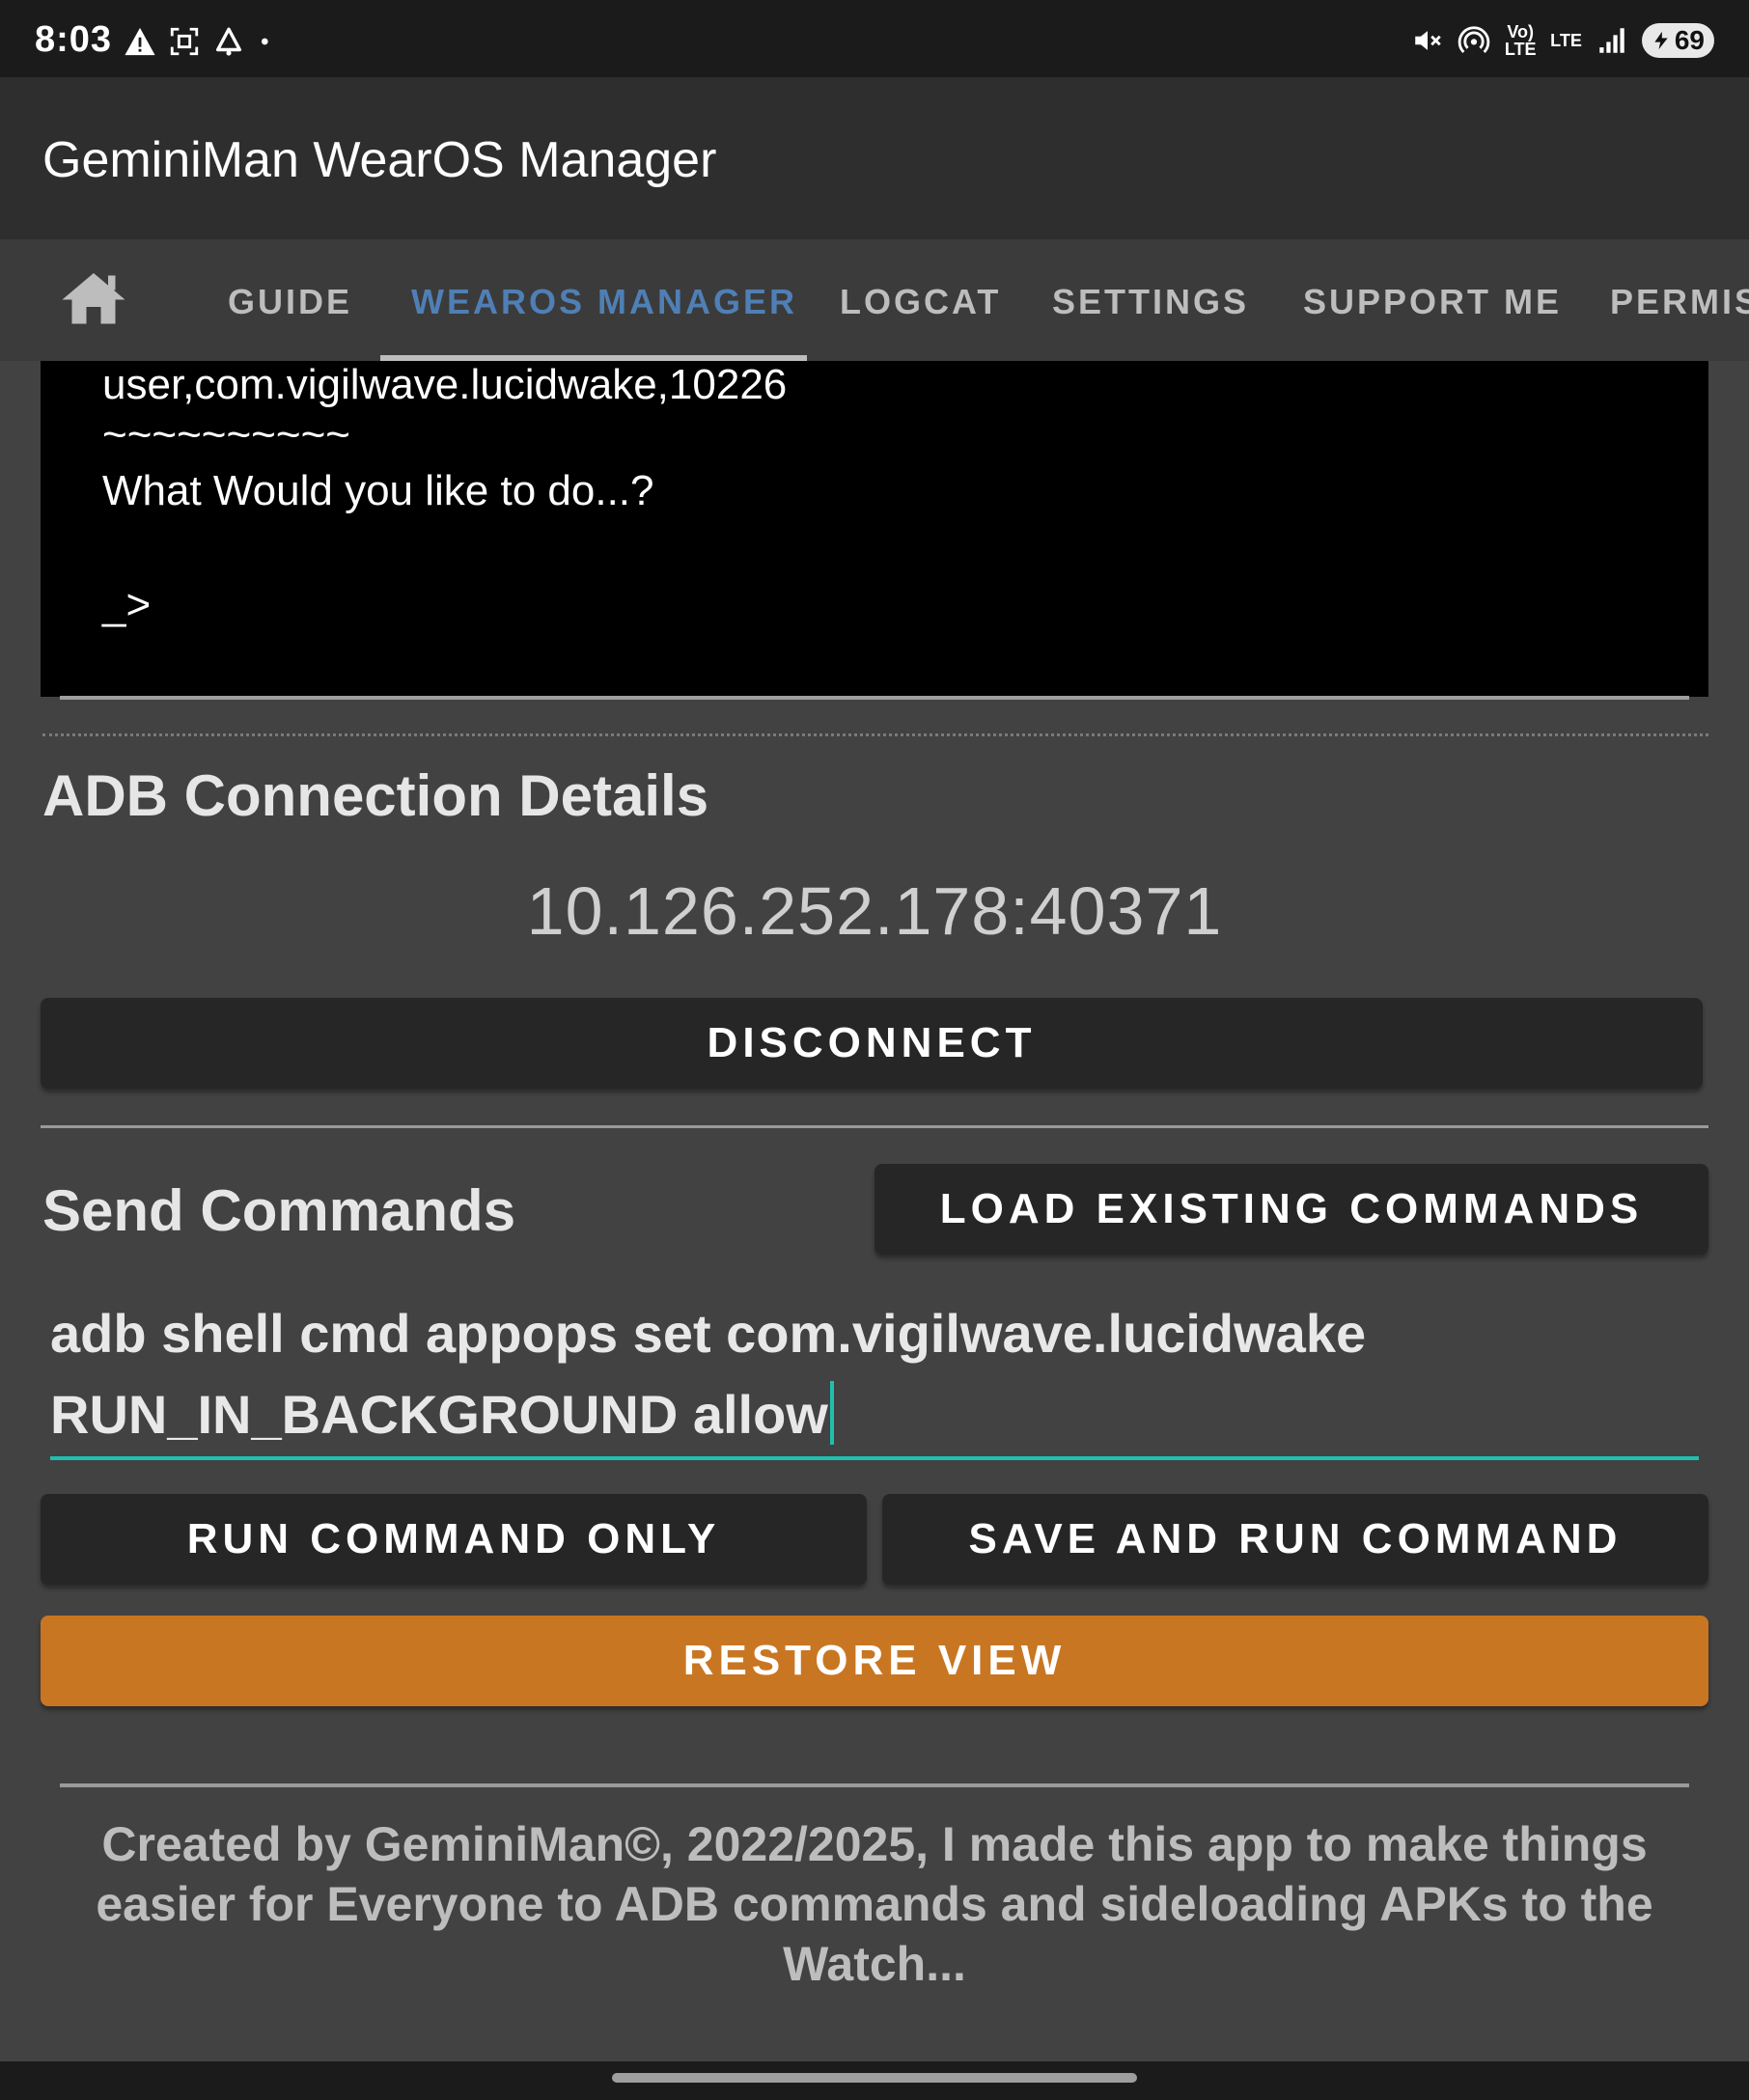 Image resolution: width=1749 pixels, height=2100 pixels. Describe the element at coordinates (379, 160) in the screenshot. I see `app-title: GeminiMan WearOS Manager` at that location.